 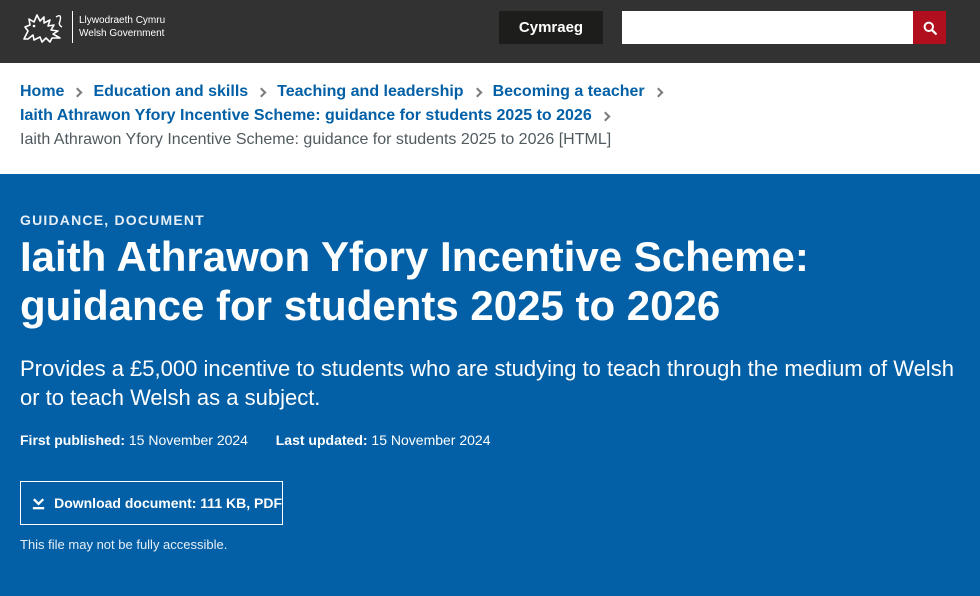 I want to click on document-type-label: GUIDANCE, DOCUMENT, so click(x=112, y=220).